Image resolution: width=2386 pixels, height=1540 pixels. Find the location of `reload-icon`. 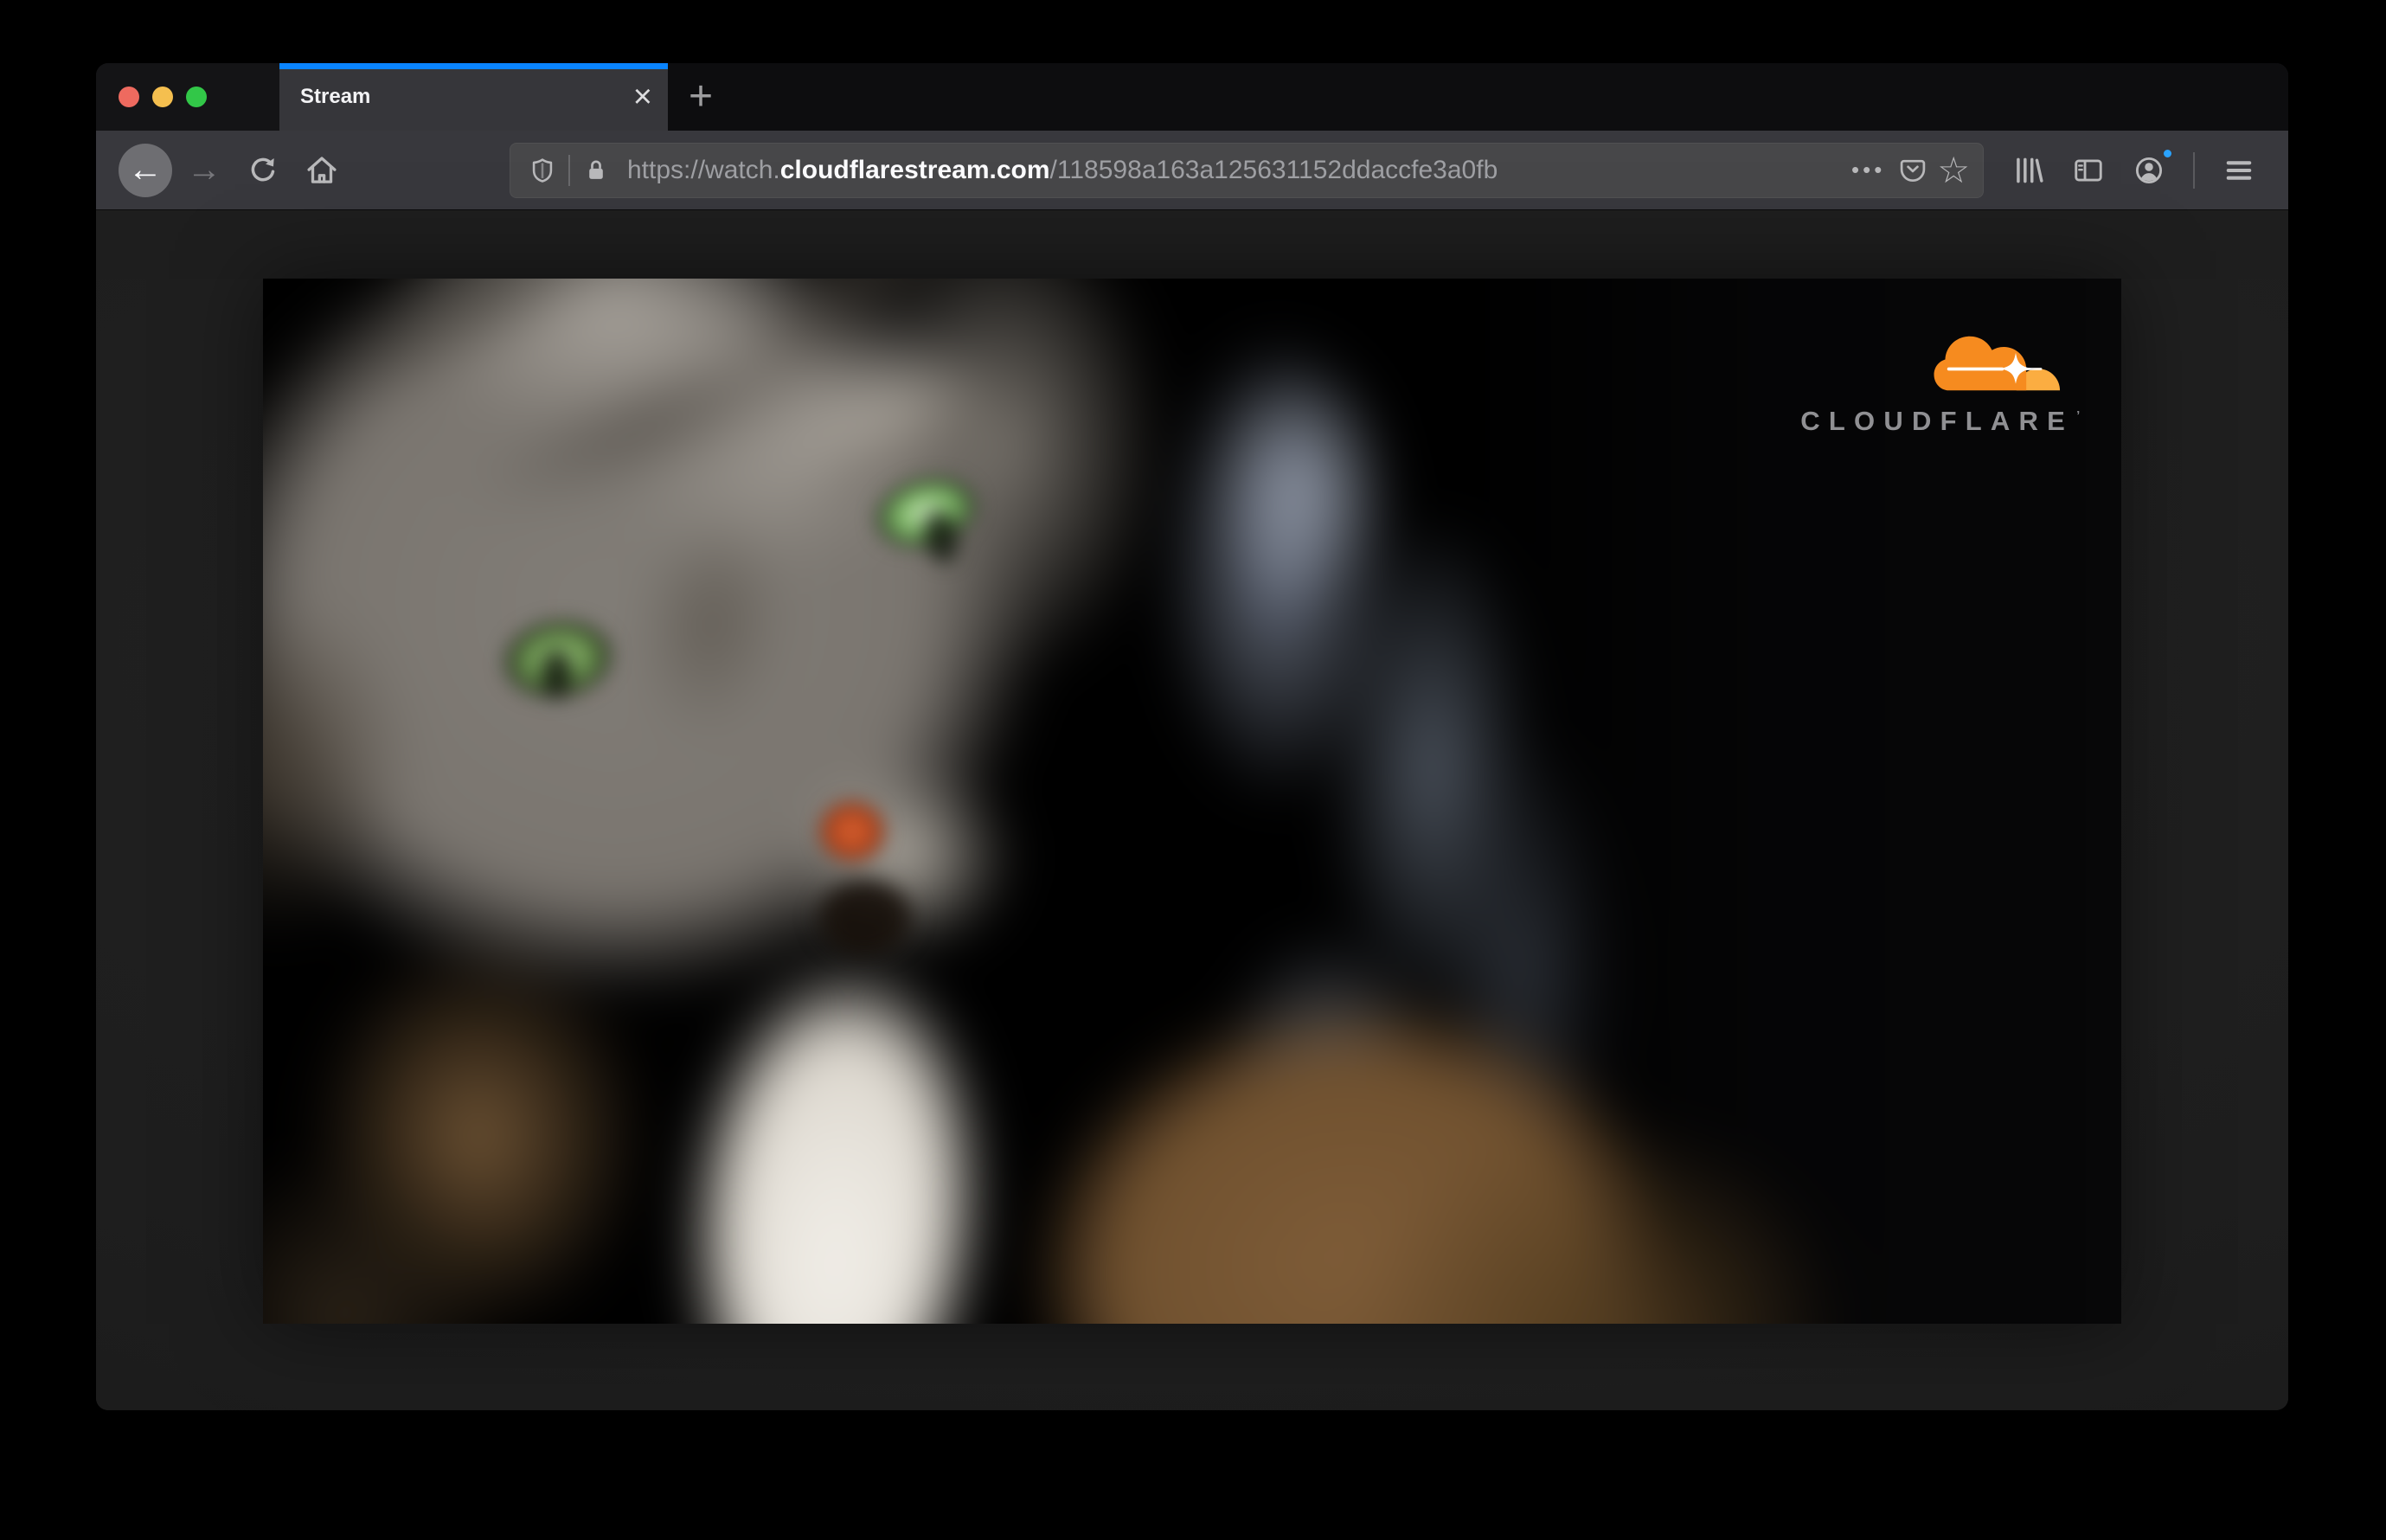

reload-icon is located at coordinates (263, 170).